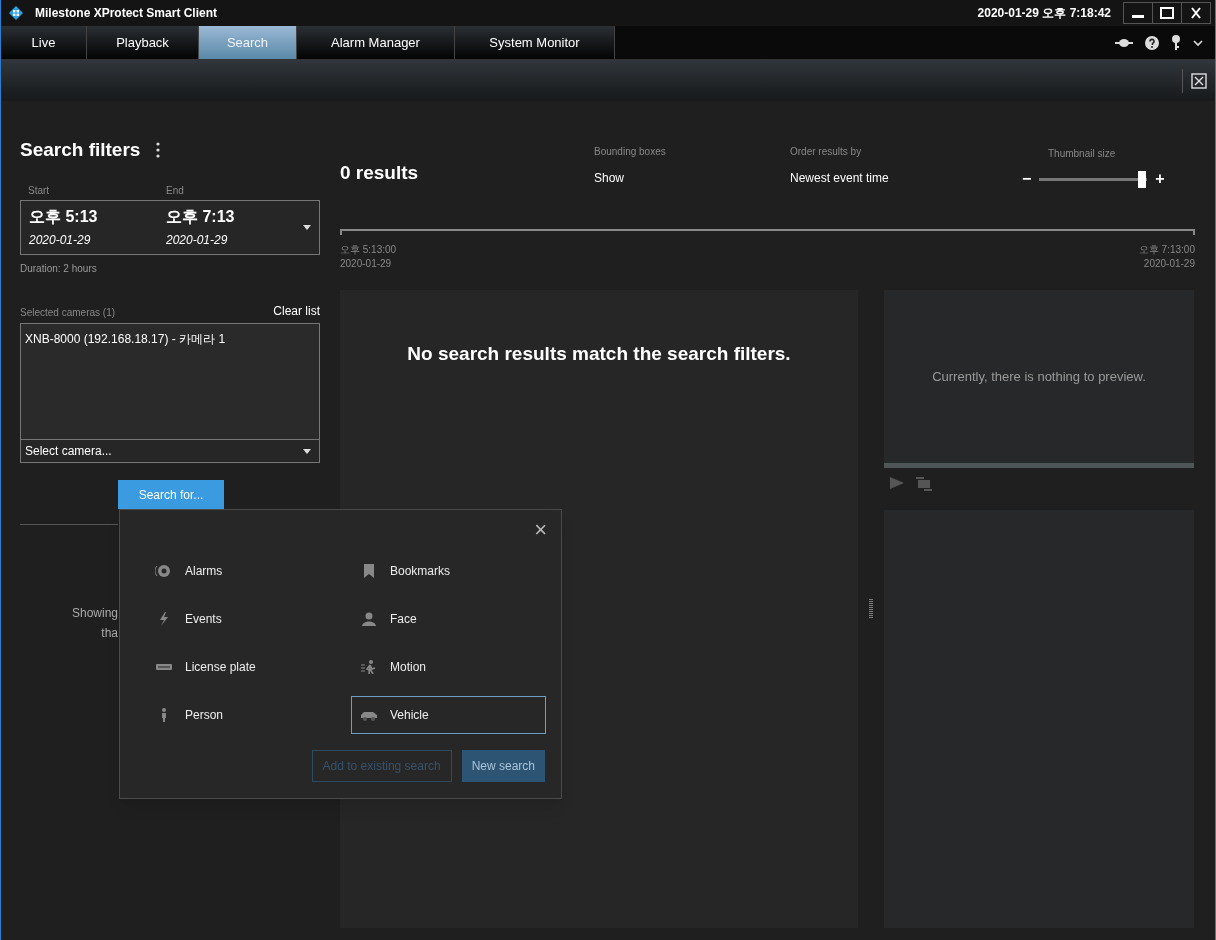 The image size is (1216, 940). Describe the element at coordinates (1198, 42) in the screenshot. I see `chevron-down-icon` at that location.